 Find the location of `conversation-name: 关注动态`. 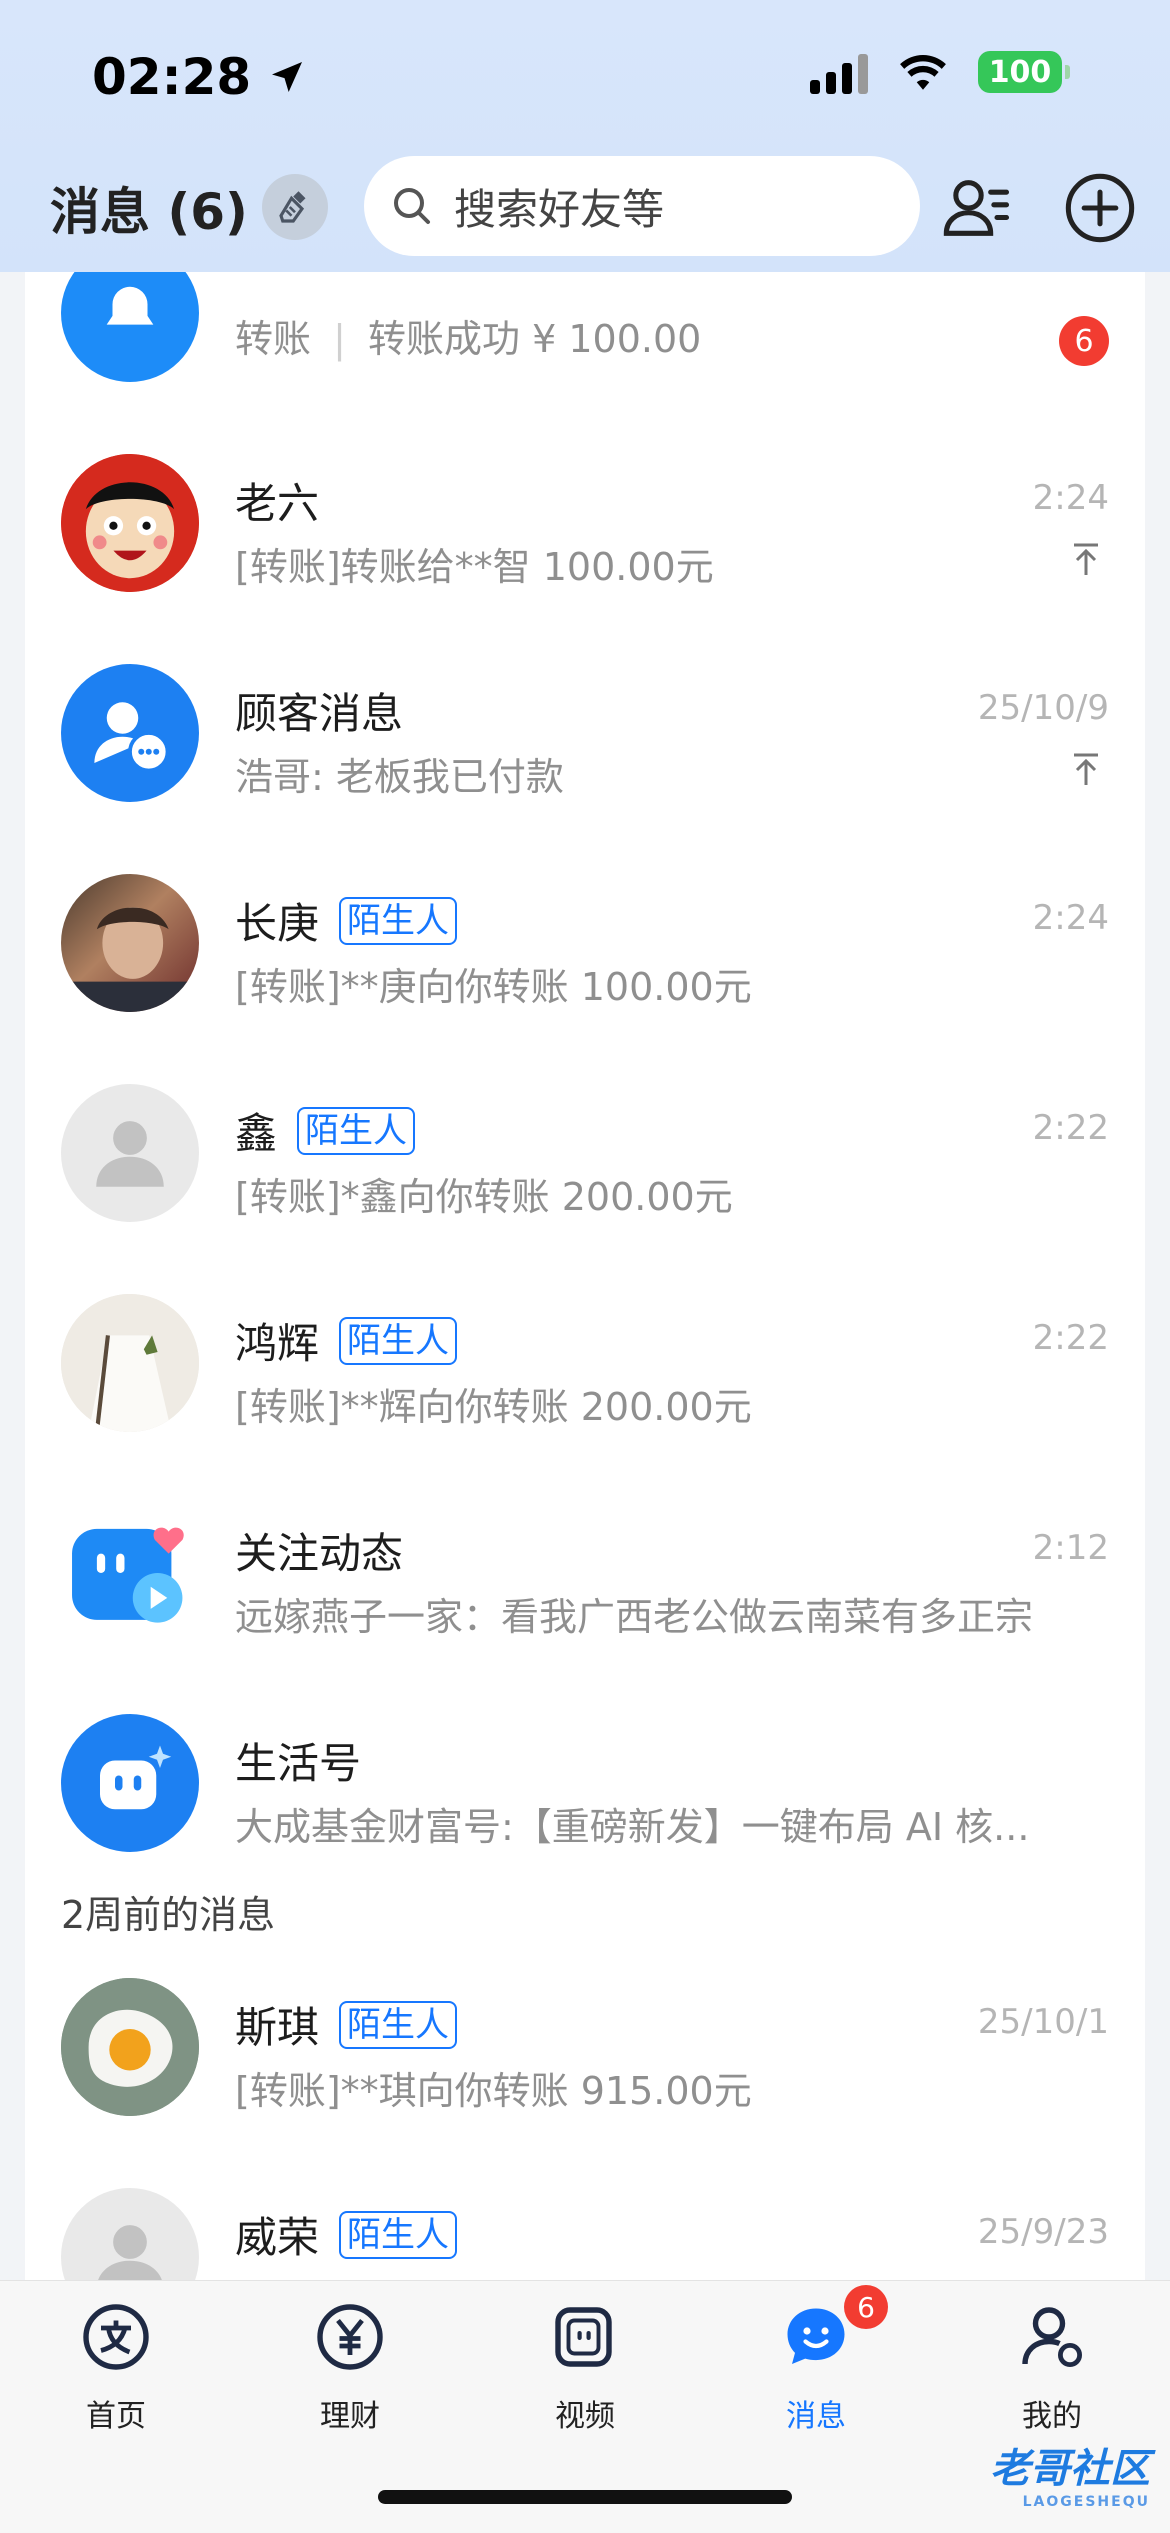

conversation-name: 关注动态 is located at coordinates (319, 1553).